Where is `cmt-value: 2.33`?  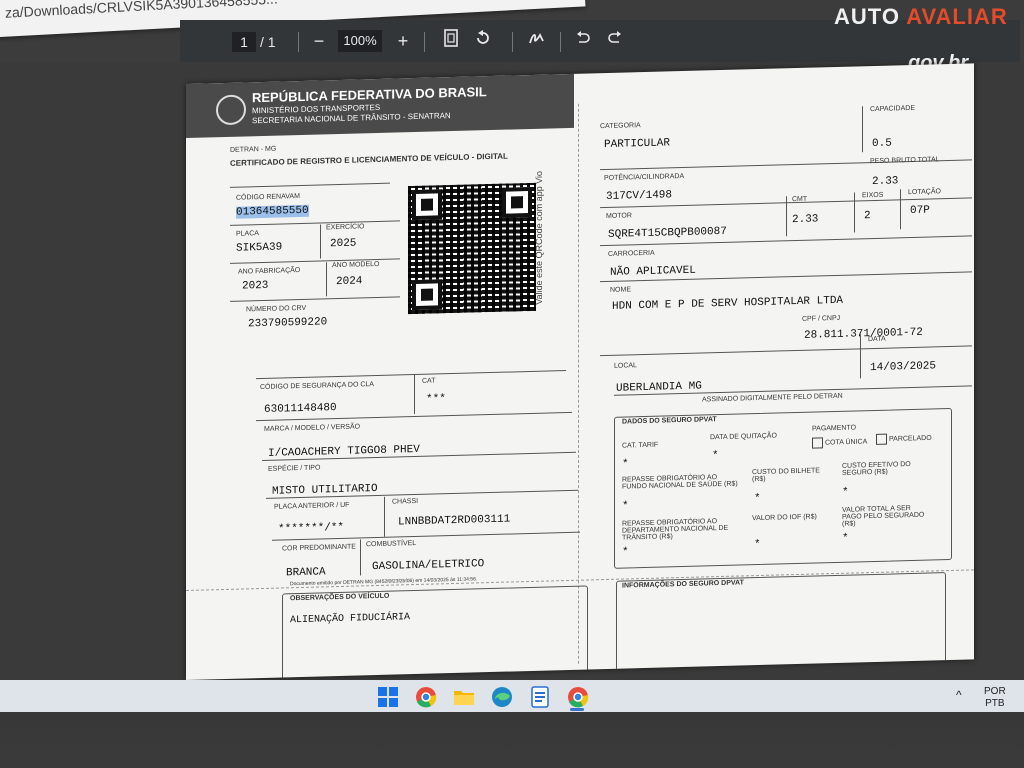
cmt-value: 2.33 is located at coordinates (805, 220).